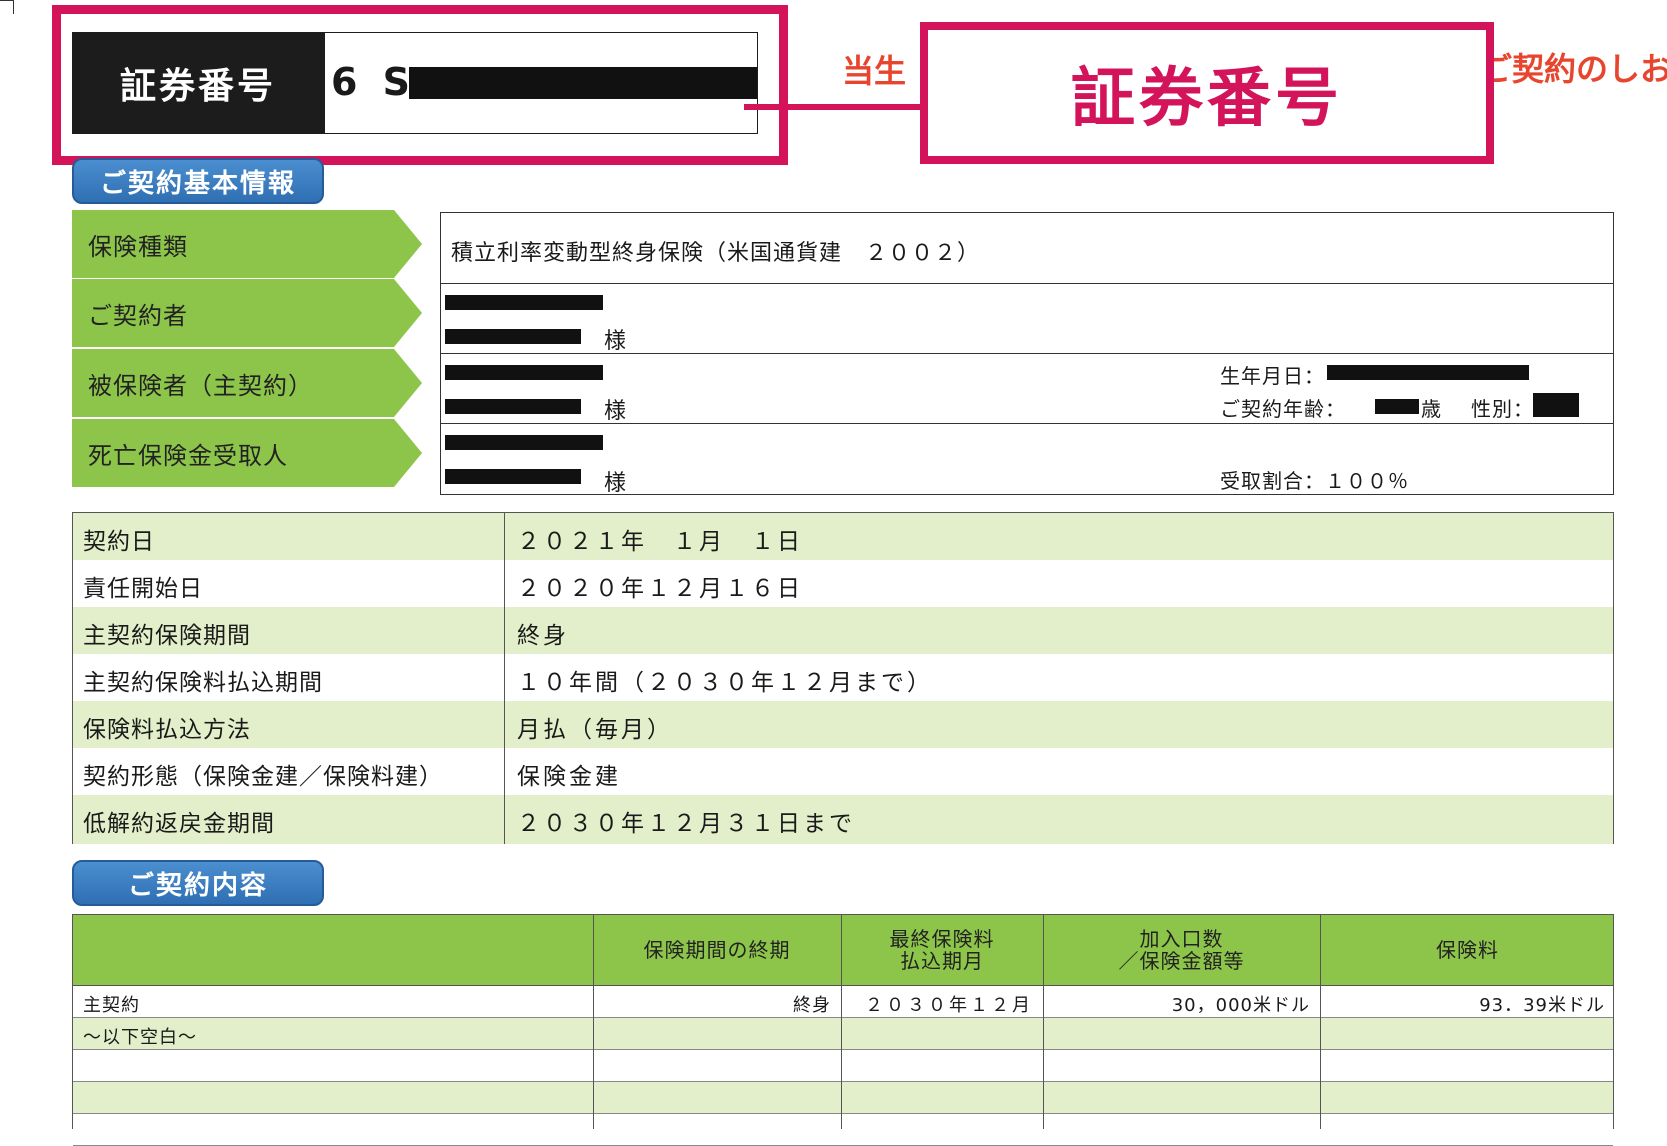 Image resolution: width=1667 pixels, height=1146 pixels. What do you see at coordinates (686, 824) in the screenshot?
I see `detail-value: ２０３０年１２月３１日まで` at bounding box center [686, 824].